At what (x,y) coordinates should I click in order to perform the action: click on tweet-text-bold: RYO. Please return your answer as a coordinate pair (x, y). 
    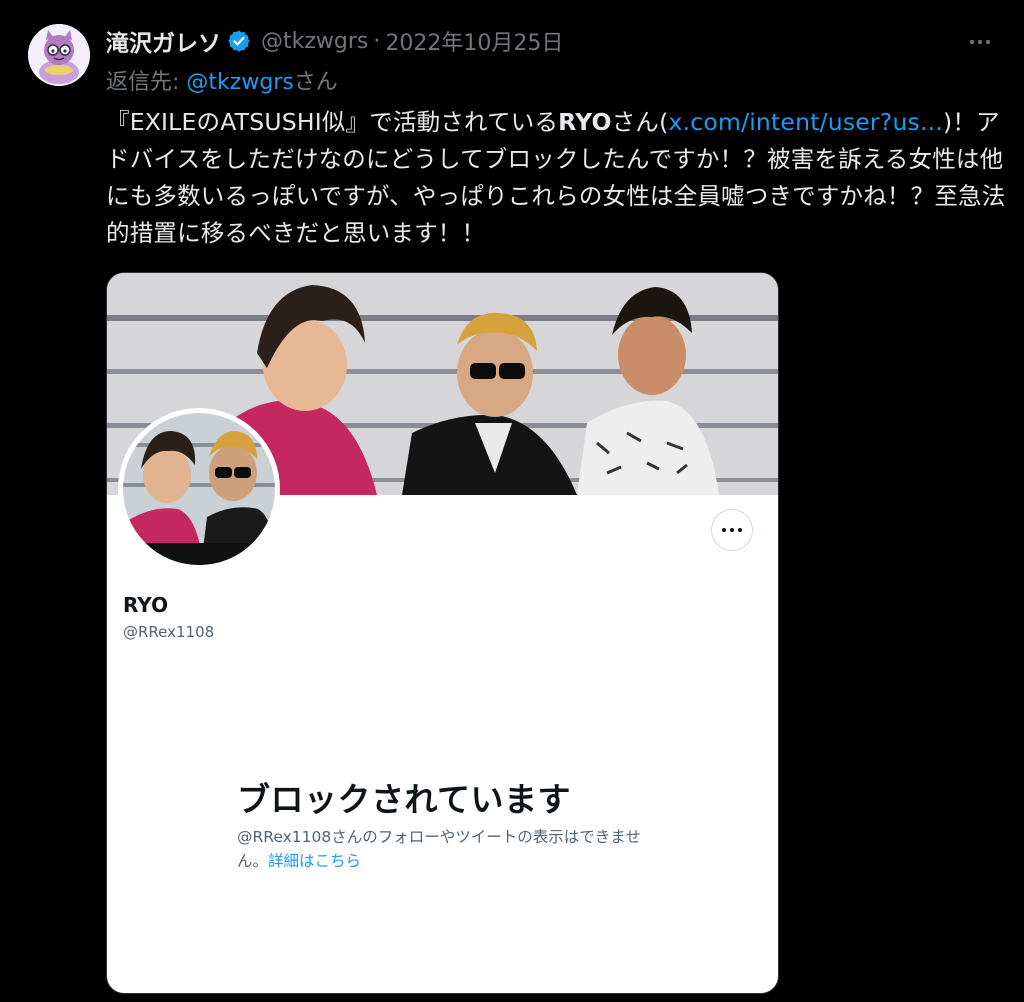
    Looking at the image, I should click on (585, 122).